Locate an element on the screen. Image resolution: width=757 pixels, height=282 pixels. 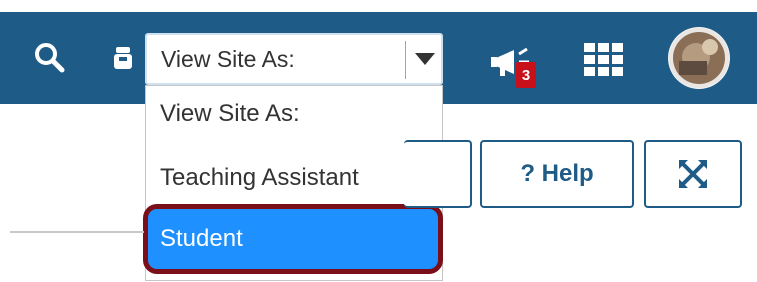
dropdown-option-view-site-as: View Site As: is located at coordinates (295, 114).